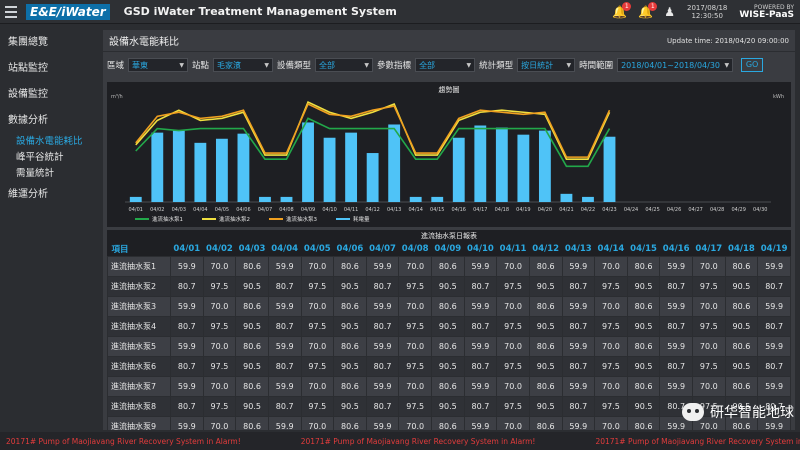 The image size is (800, 450). What do you see at coordinates (187, 249) in the screenshot?
I see `column-header: 04/01` at bounding box center [187, 249].